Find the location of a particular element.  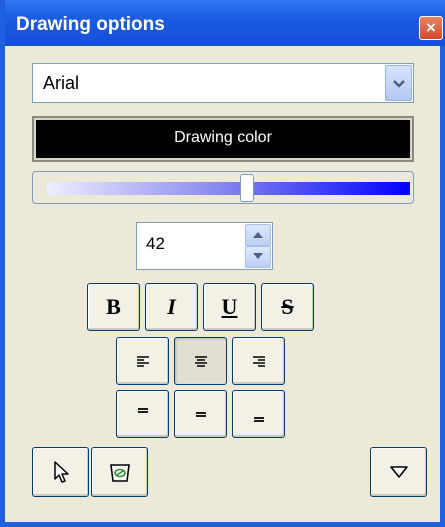

underline-glyph: U is located at coordinates (229, 306).